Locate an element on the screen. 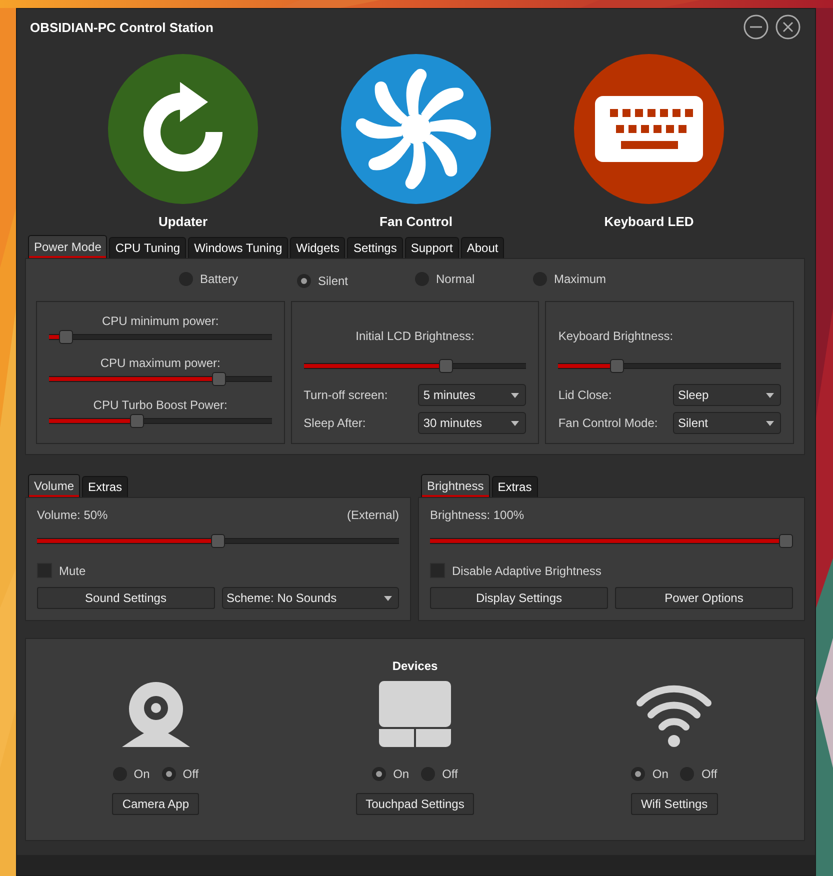 The width and height of the screenshot is (833, 876). close-button is located at coordinates (788, 27).